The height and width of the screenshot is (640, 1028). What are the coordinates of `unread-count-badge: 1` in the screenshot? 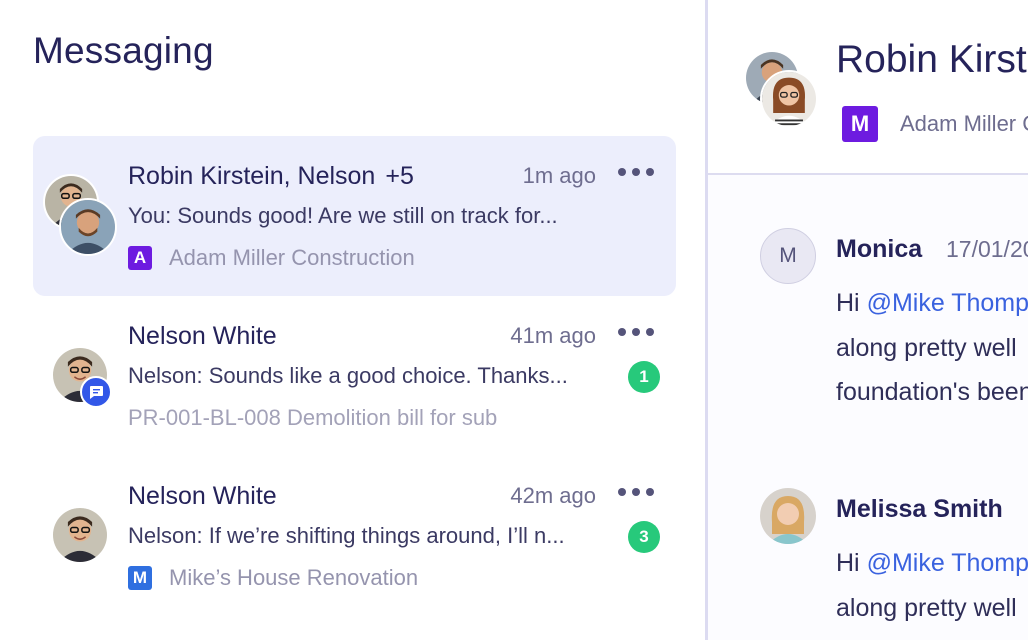 It's located at (644, 377).